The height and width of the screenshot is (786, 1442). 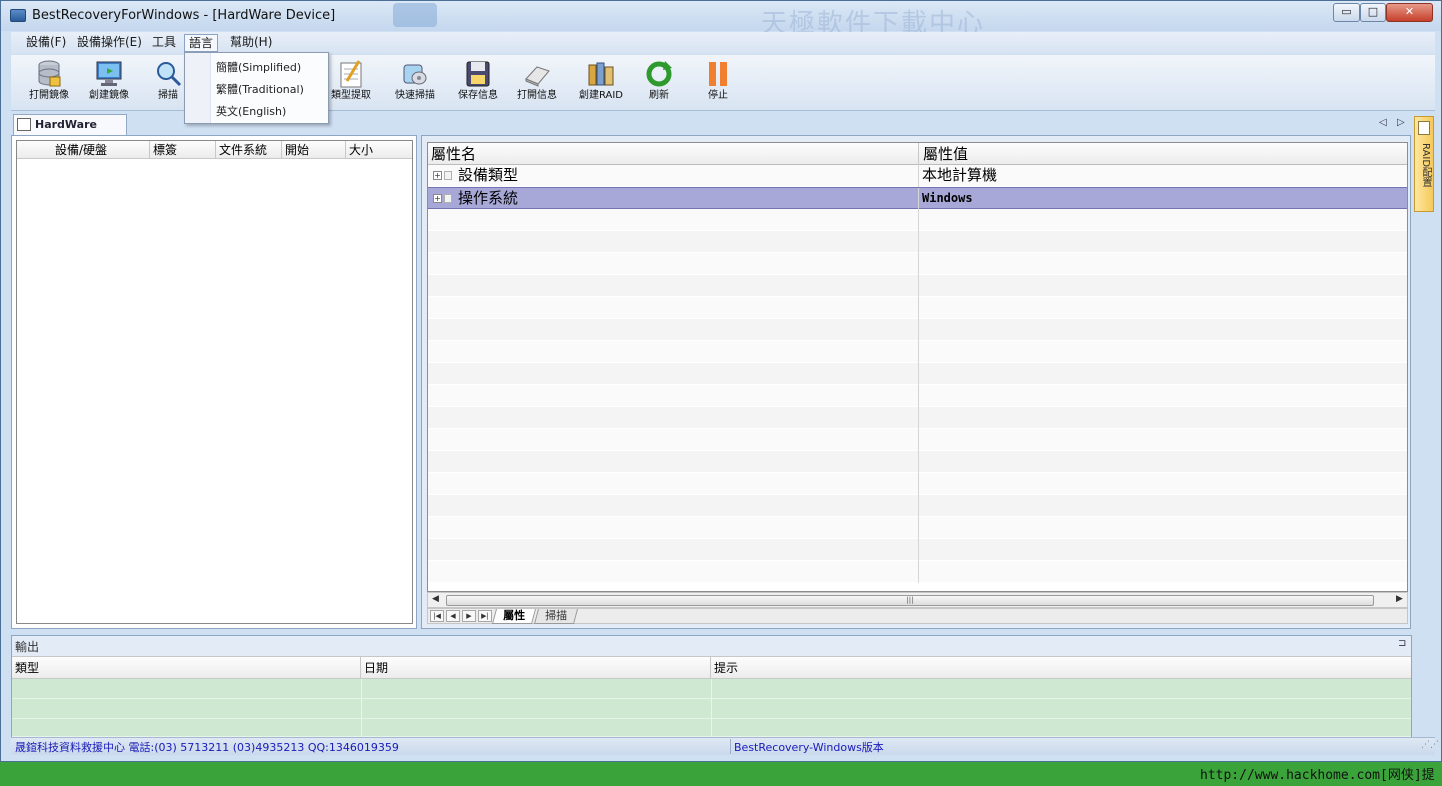 I want to click on last-sheet-icon: ▶|, so click(x=485, y=616).